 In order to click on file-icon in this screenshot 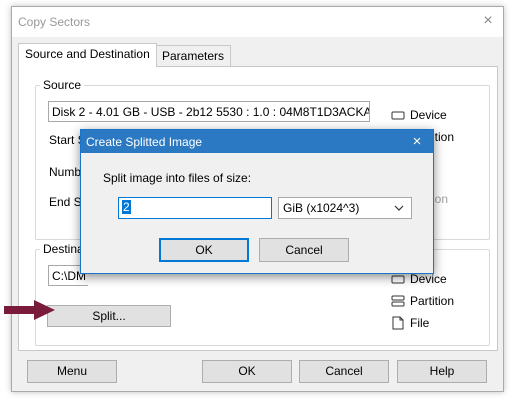, I will do `click(398, 323)`.